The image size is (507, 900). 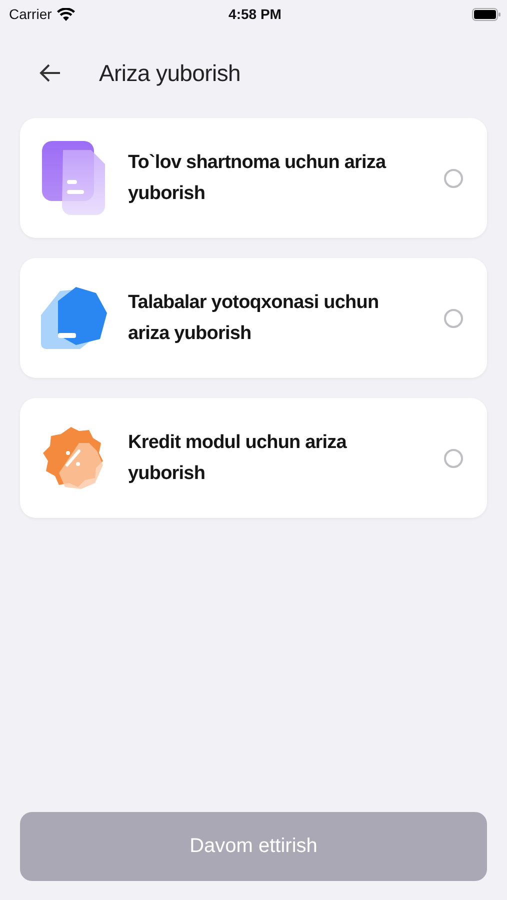 What do you see at coordinates (74, 318) in the screenshot?
I see `house-icon` at bounding box center [74, 318].